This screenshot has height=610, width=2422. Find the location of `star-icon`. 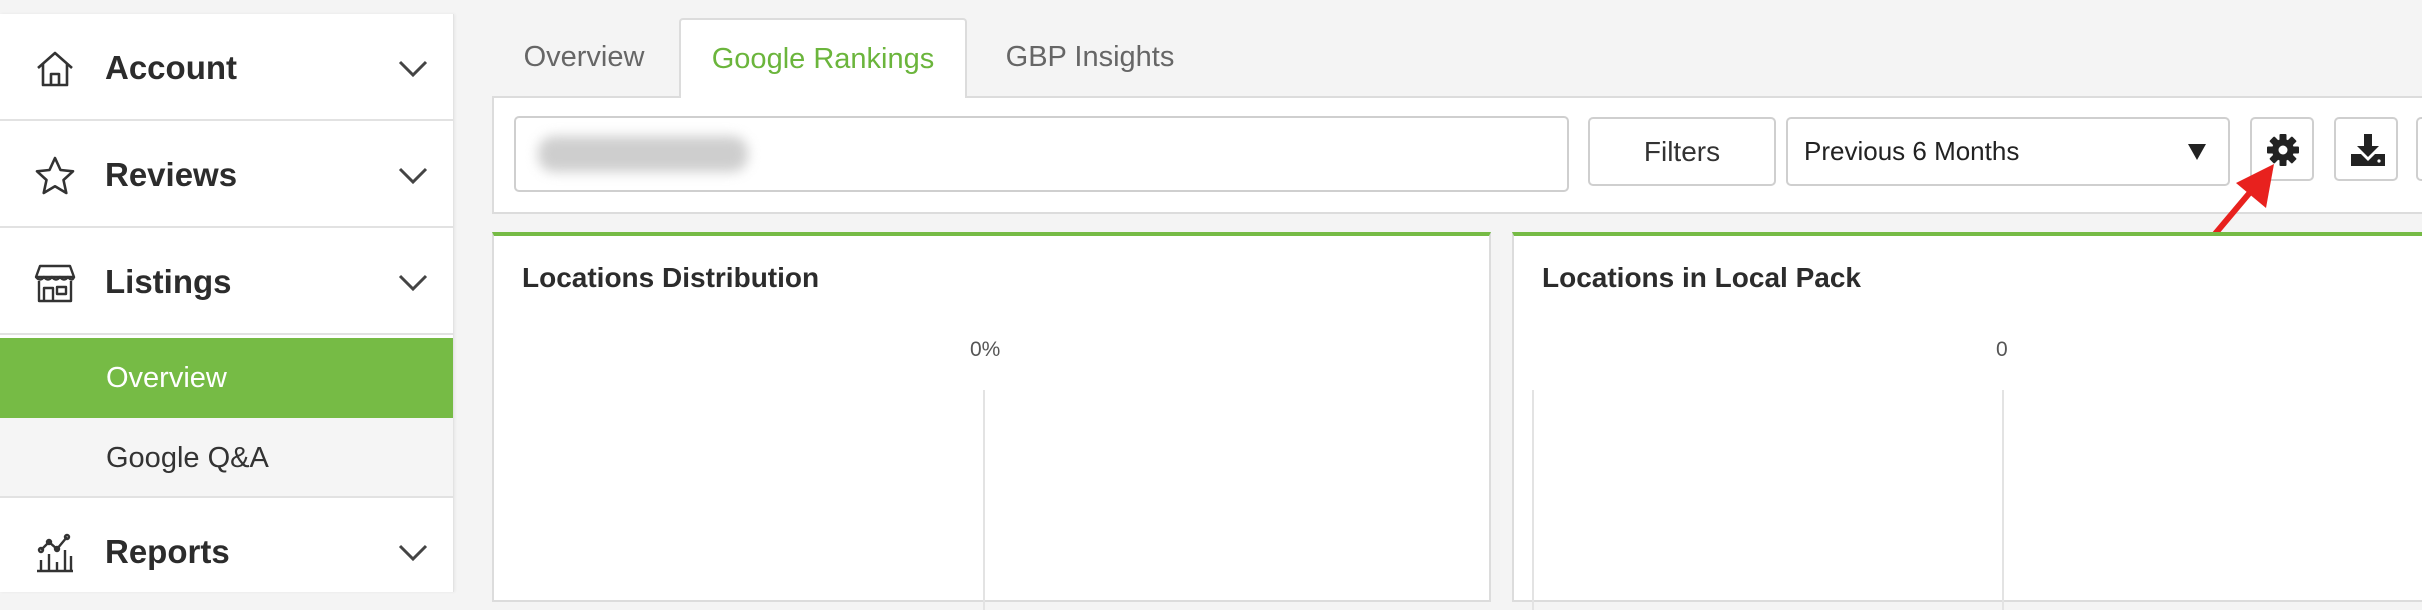

star-icon is located at coordinates (55, 175).